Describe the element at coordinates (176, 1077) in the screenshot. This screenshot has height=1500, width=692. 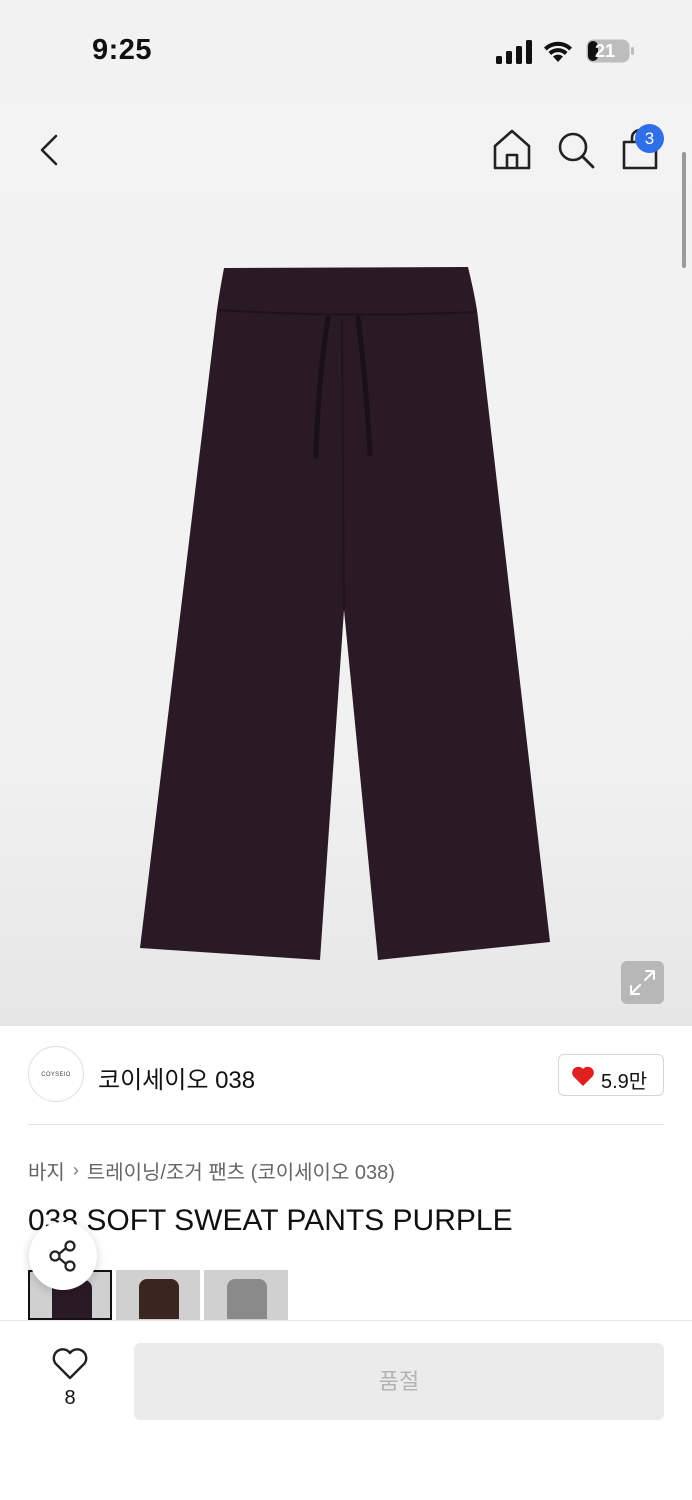
I see `brand-name: 코이세이오 038` at that location.